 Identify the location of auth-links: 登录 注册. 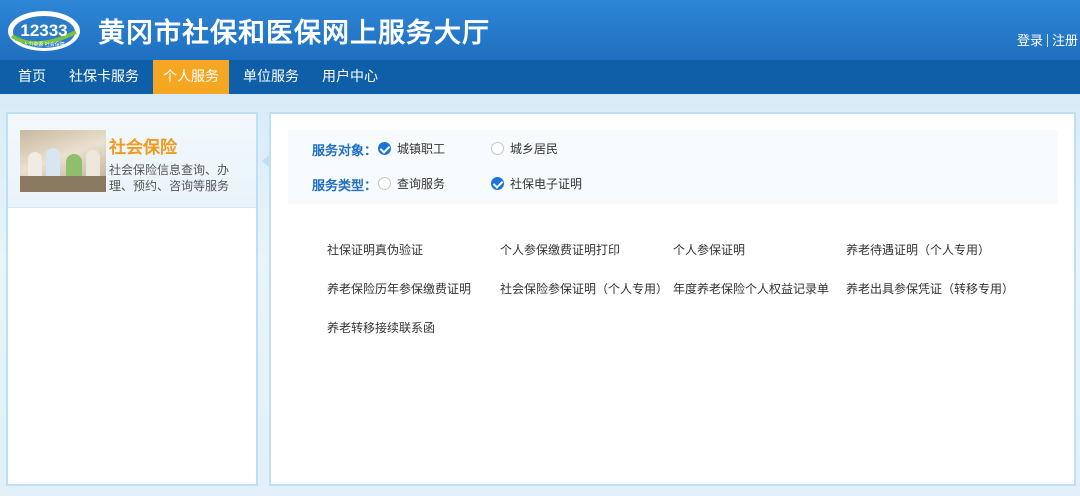
(1047, 39).